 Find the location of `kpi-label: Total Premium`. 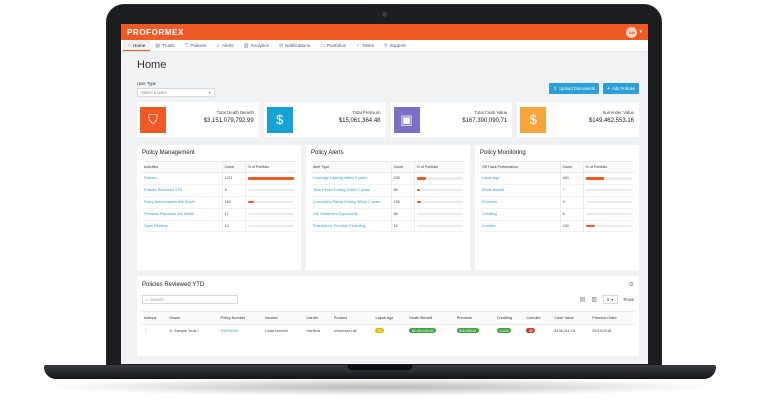

kpi-label: Total Premium is located at coordinates (366, 112).